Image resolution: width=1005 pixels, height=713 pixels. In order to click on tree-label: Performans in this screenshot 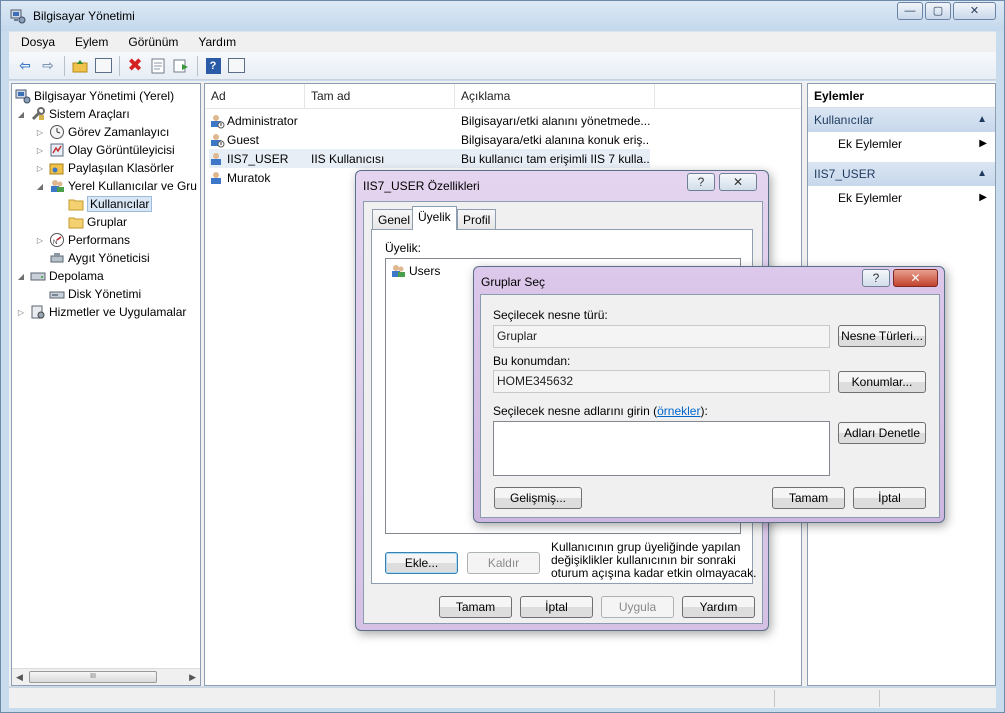, I will do `click(99, 240)`.